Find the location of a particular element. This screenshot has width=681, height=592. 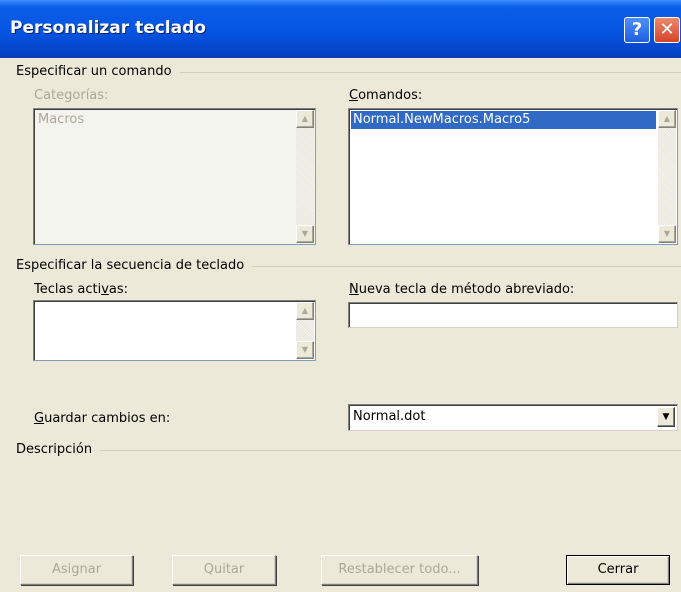

group-specify-command-title: Especificar un comando is located at coordinates (98, 71).